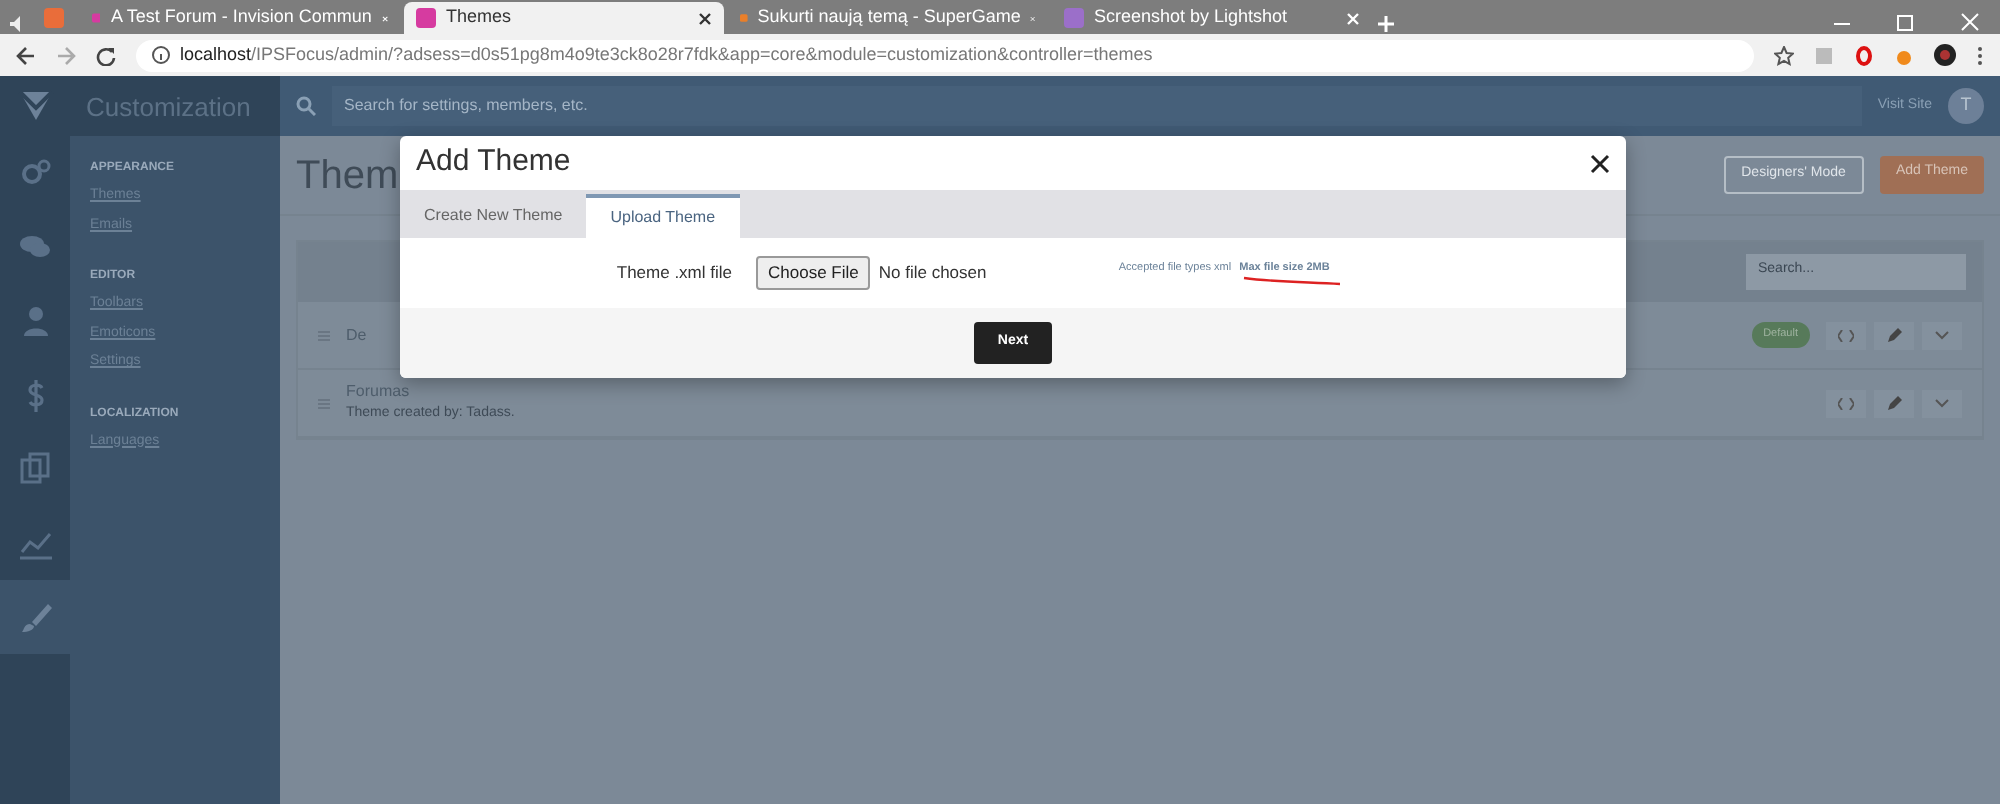 The width and height of the screenshot is (2000, 804). I want to click on pages-icon, so click(35, 469).